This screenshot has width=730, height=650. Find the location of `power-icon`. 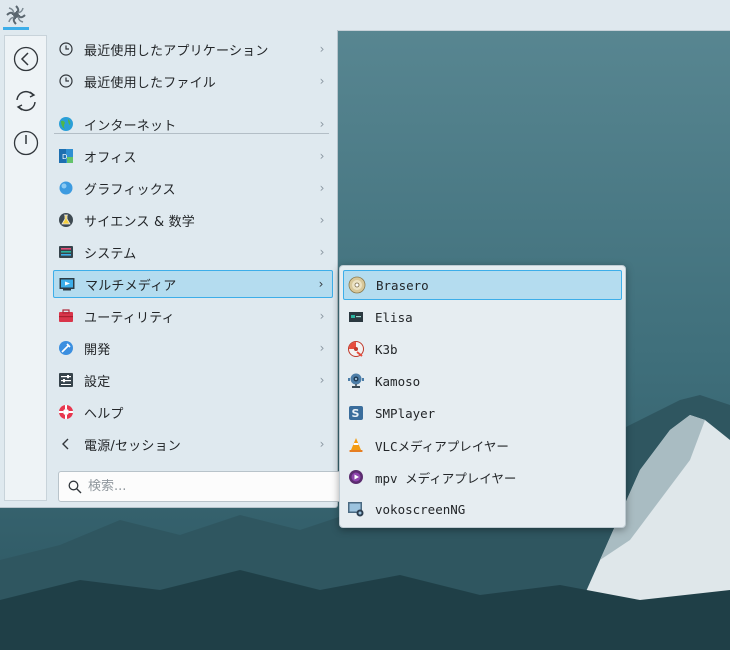

power-icon is located at coordinates (26, 143).